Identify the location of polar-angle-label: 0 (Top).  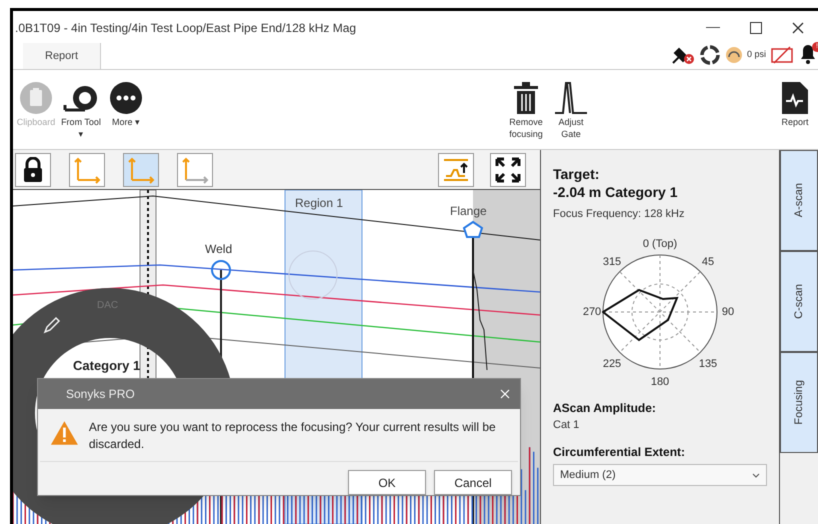
(660, 244).